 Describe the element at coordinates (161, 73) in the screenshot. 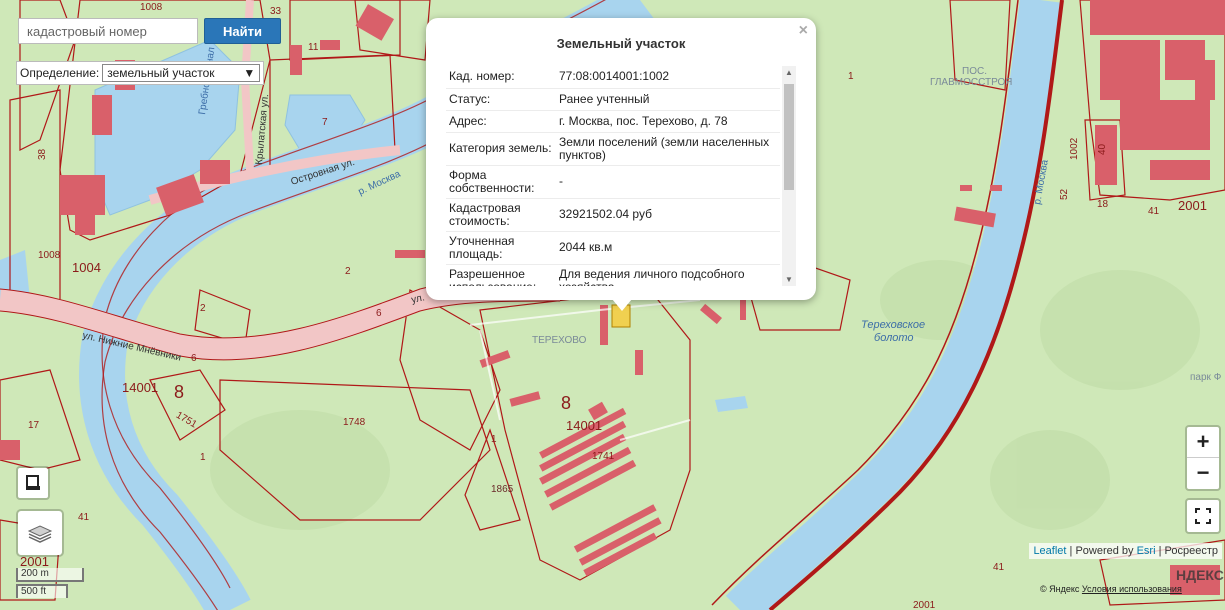

I see `definition-selected-value: земельный участок` at that location.